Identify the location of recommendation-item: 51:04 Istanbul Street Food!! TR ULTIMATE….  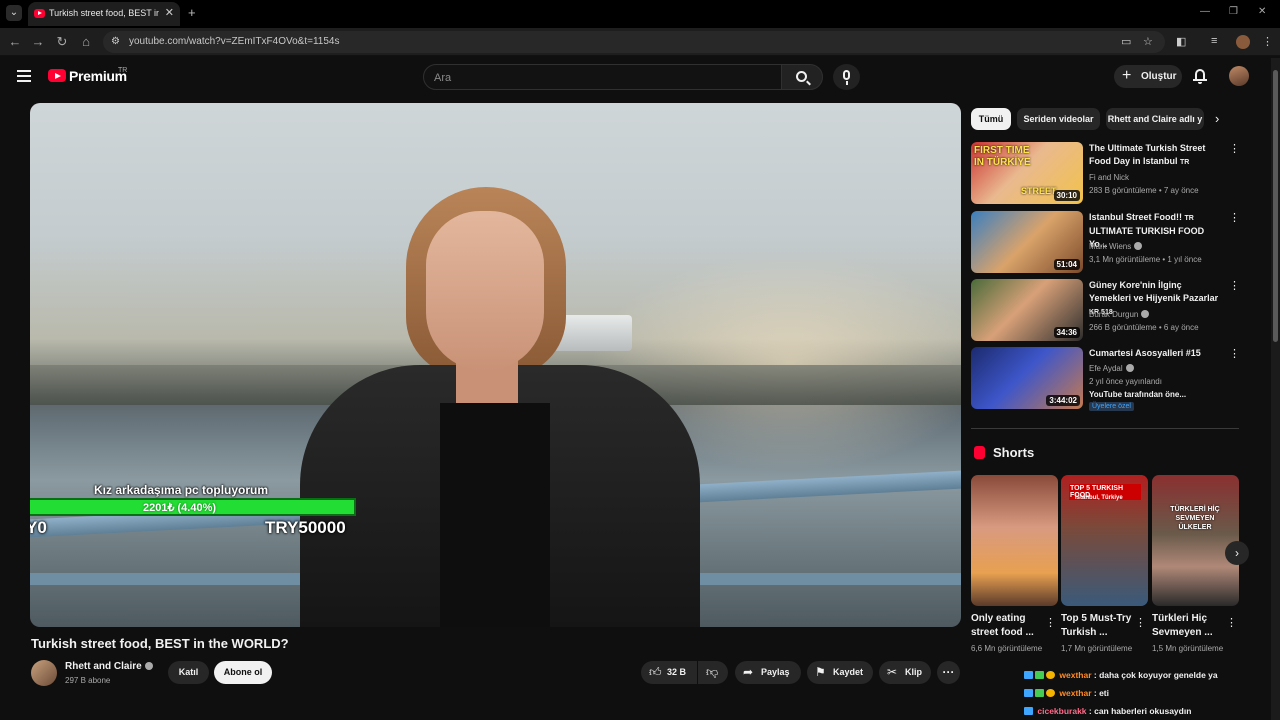
(1105, 242).